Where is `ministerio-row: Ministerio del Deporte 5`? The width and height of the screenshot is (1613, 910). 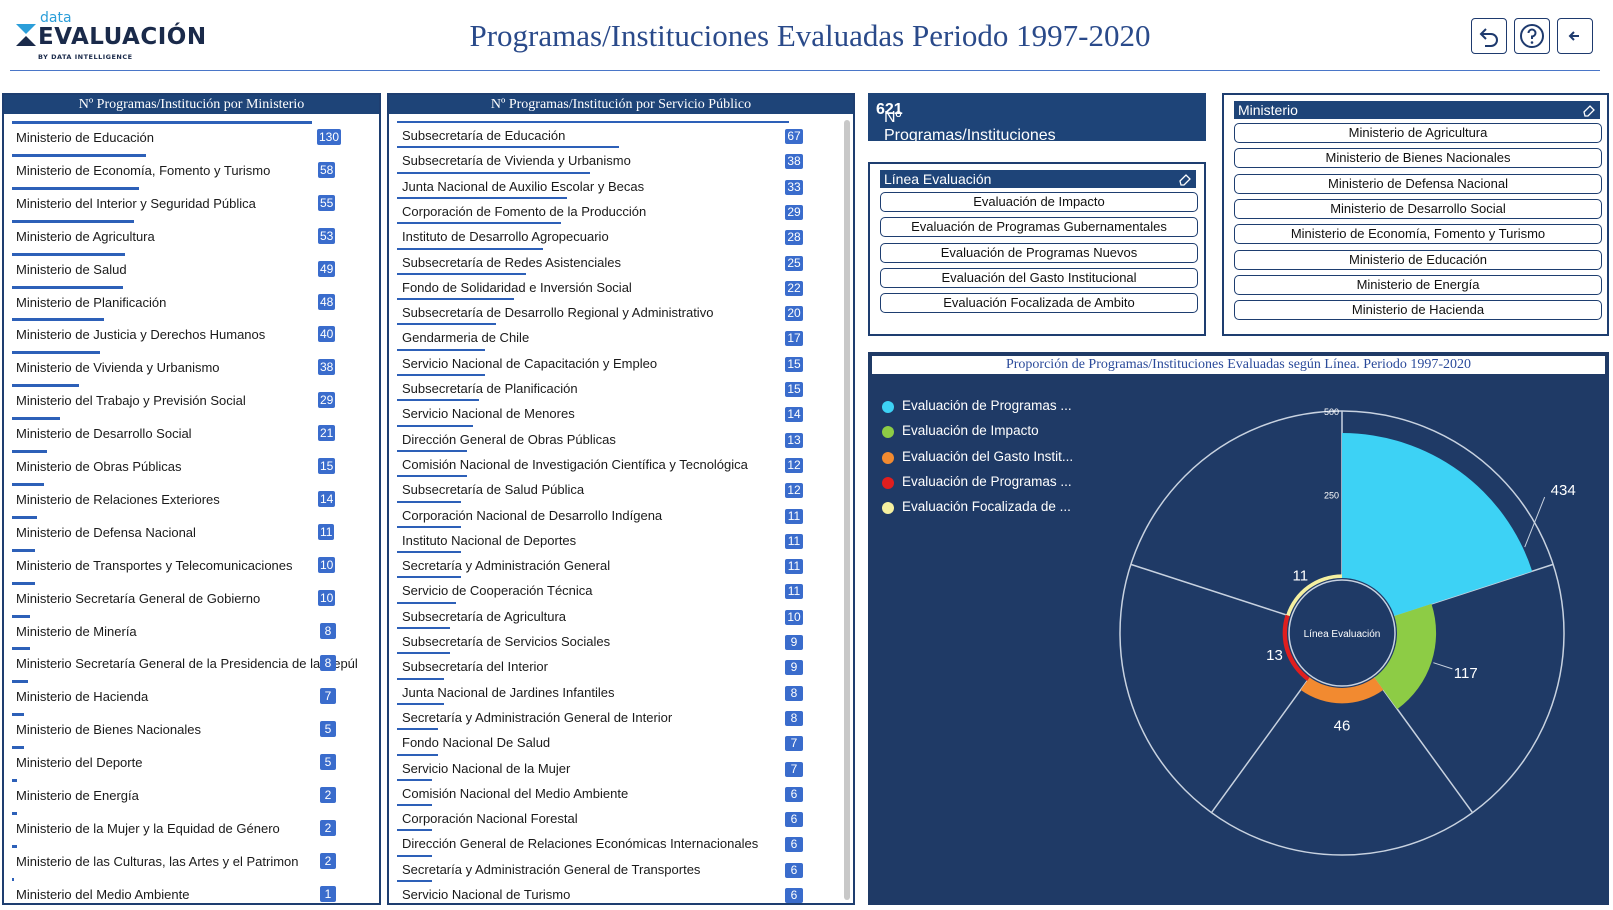
ministerio-row: Ministerio del Deporte 5 is located at coordinates (191, 762).